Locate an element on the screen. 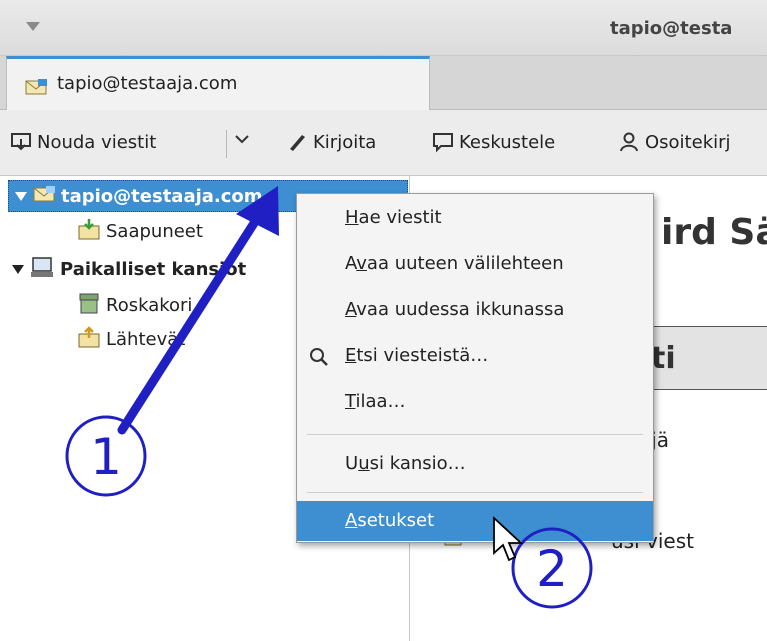  tab-strip: tapio@testaaja.com is located at coordinates (383, 83).